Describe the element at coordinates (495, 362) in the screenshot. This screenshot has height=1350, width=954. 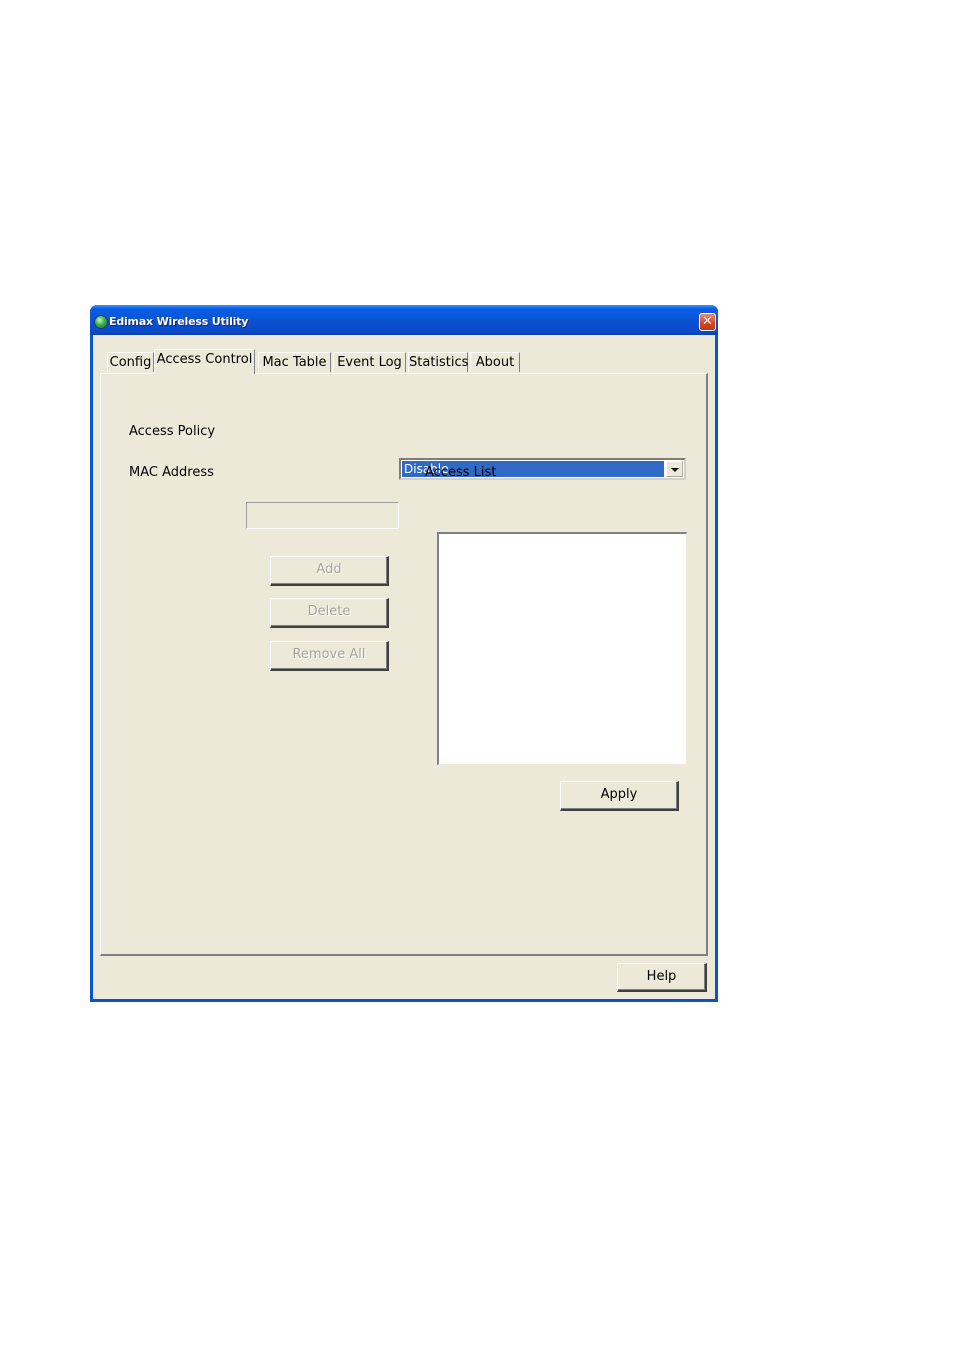
I see `tab-about: About` at that location.